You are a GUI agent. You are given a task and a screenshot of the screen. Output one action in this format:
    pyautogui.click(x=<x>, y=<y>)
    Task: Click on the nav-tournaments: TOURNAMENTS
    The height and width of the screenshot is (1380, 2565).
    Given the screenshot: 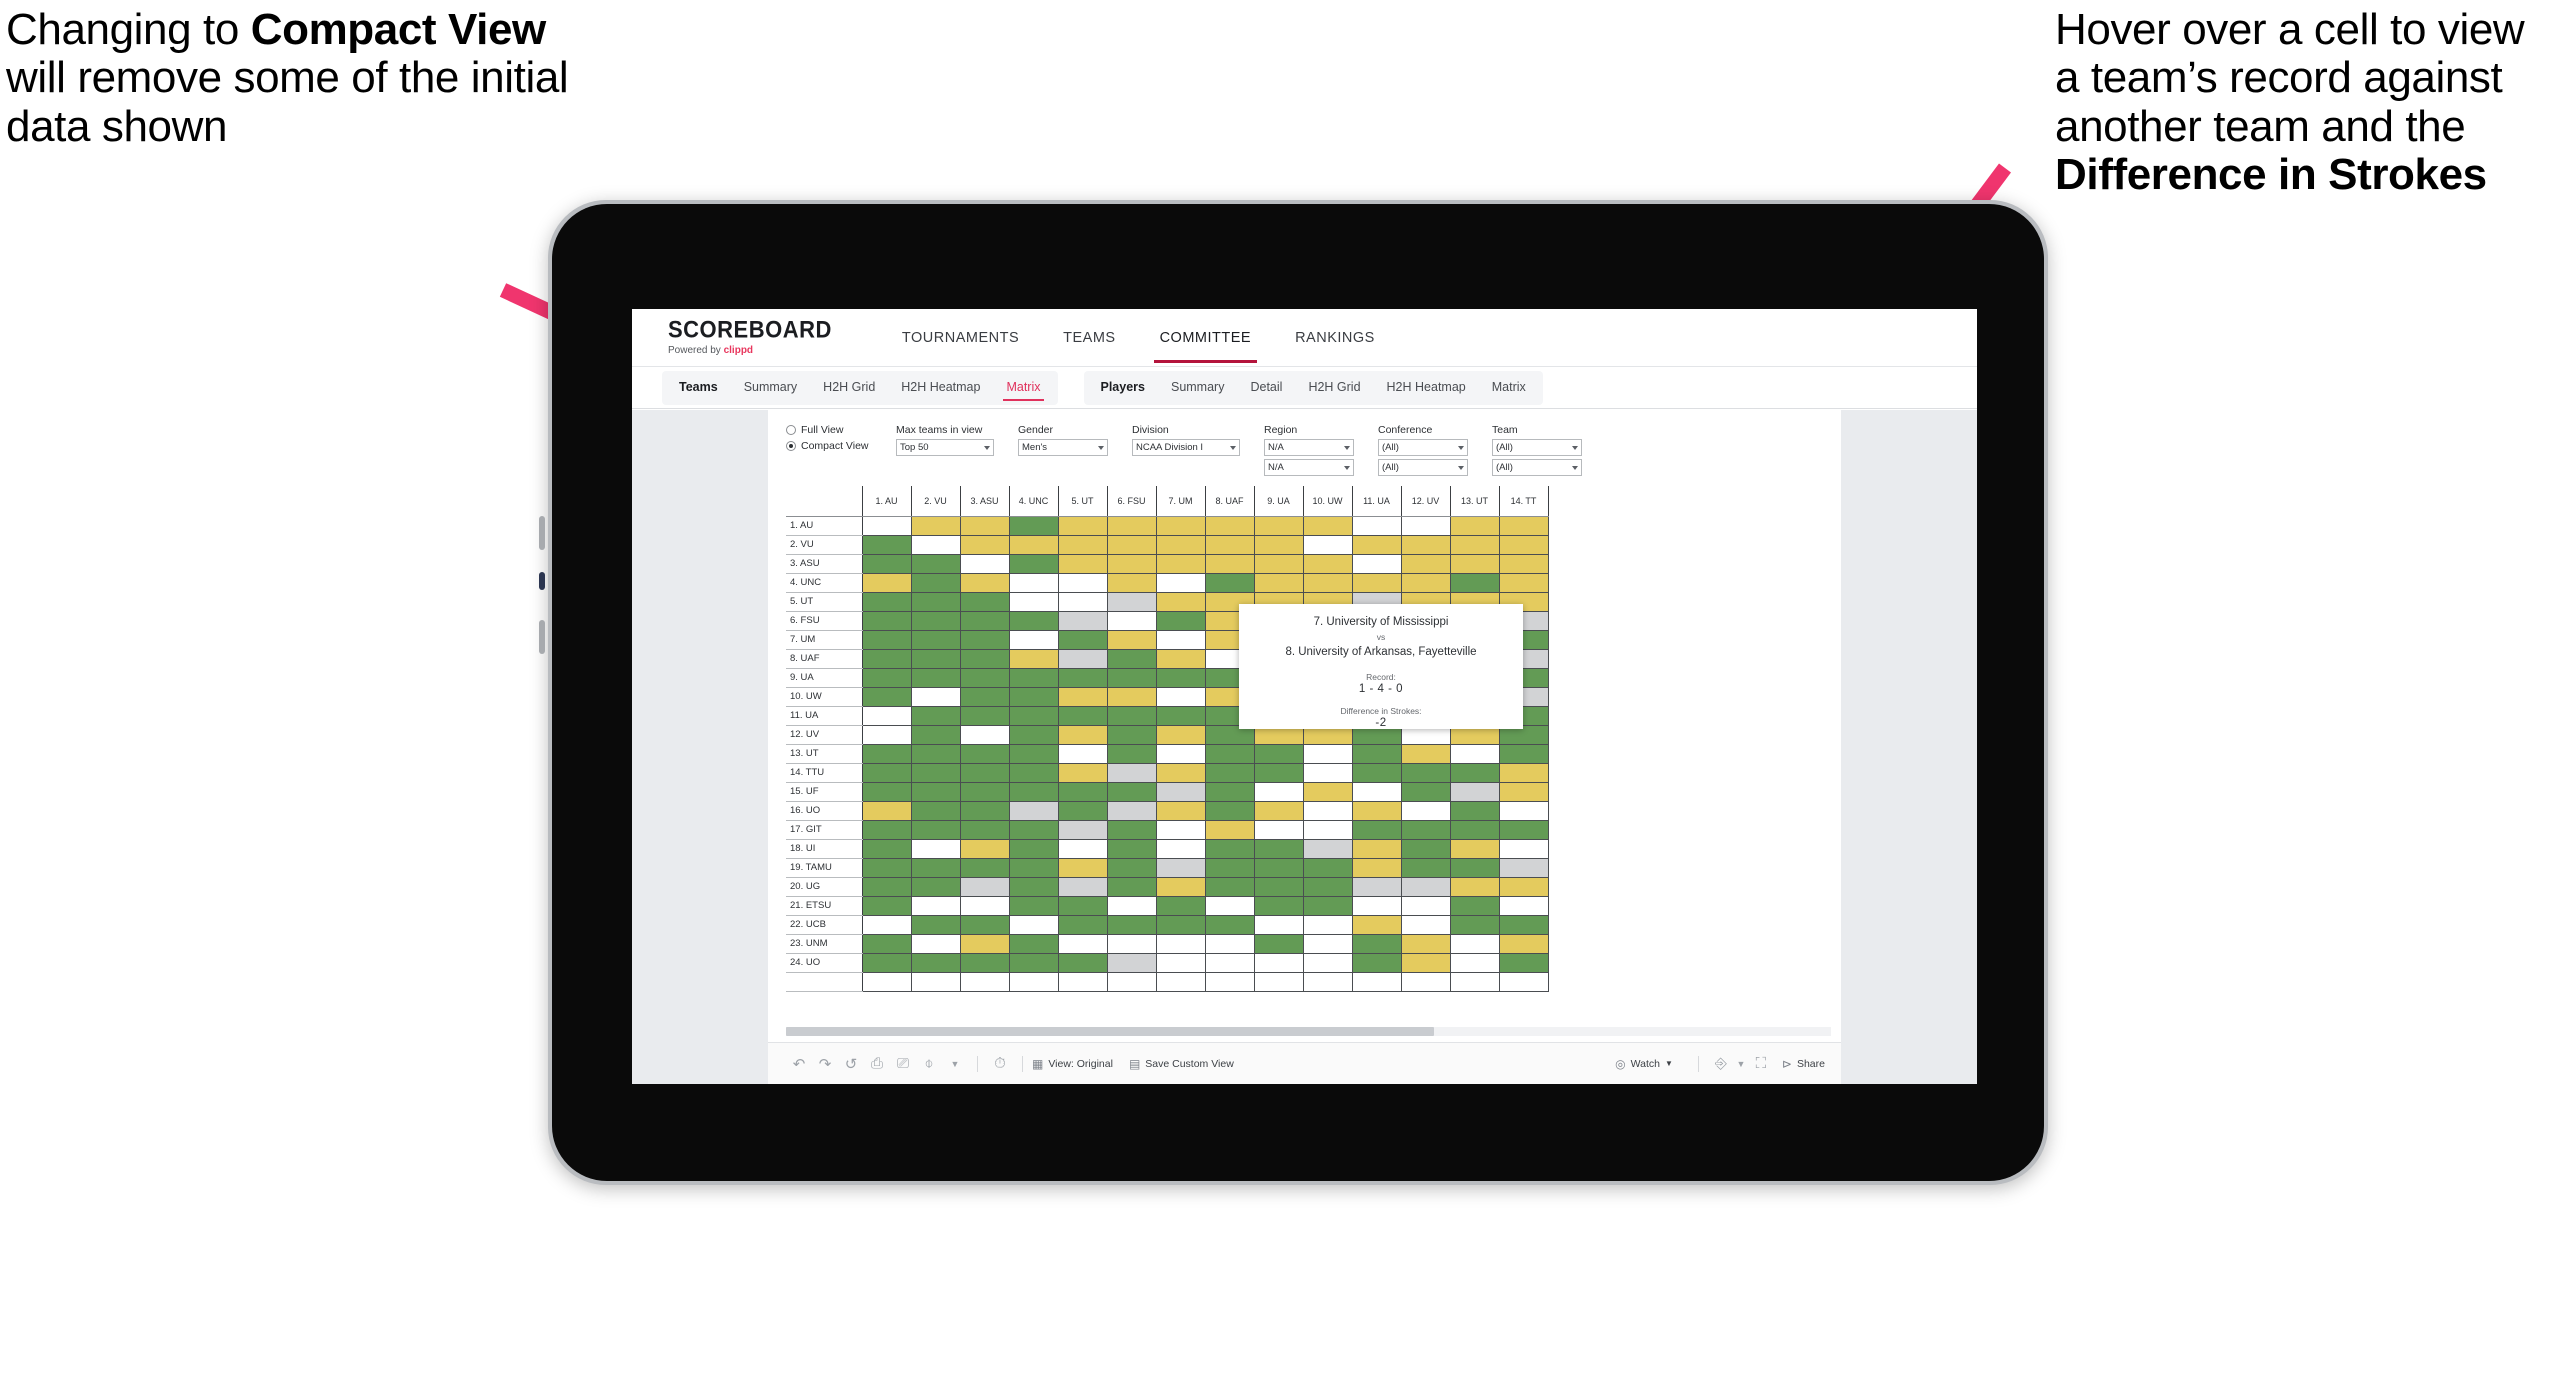 What is the action you would take?
    pyautogui.click(x=960, y=337)
    